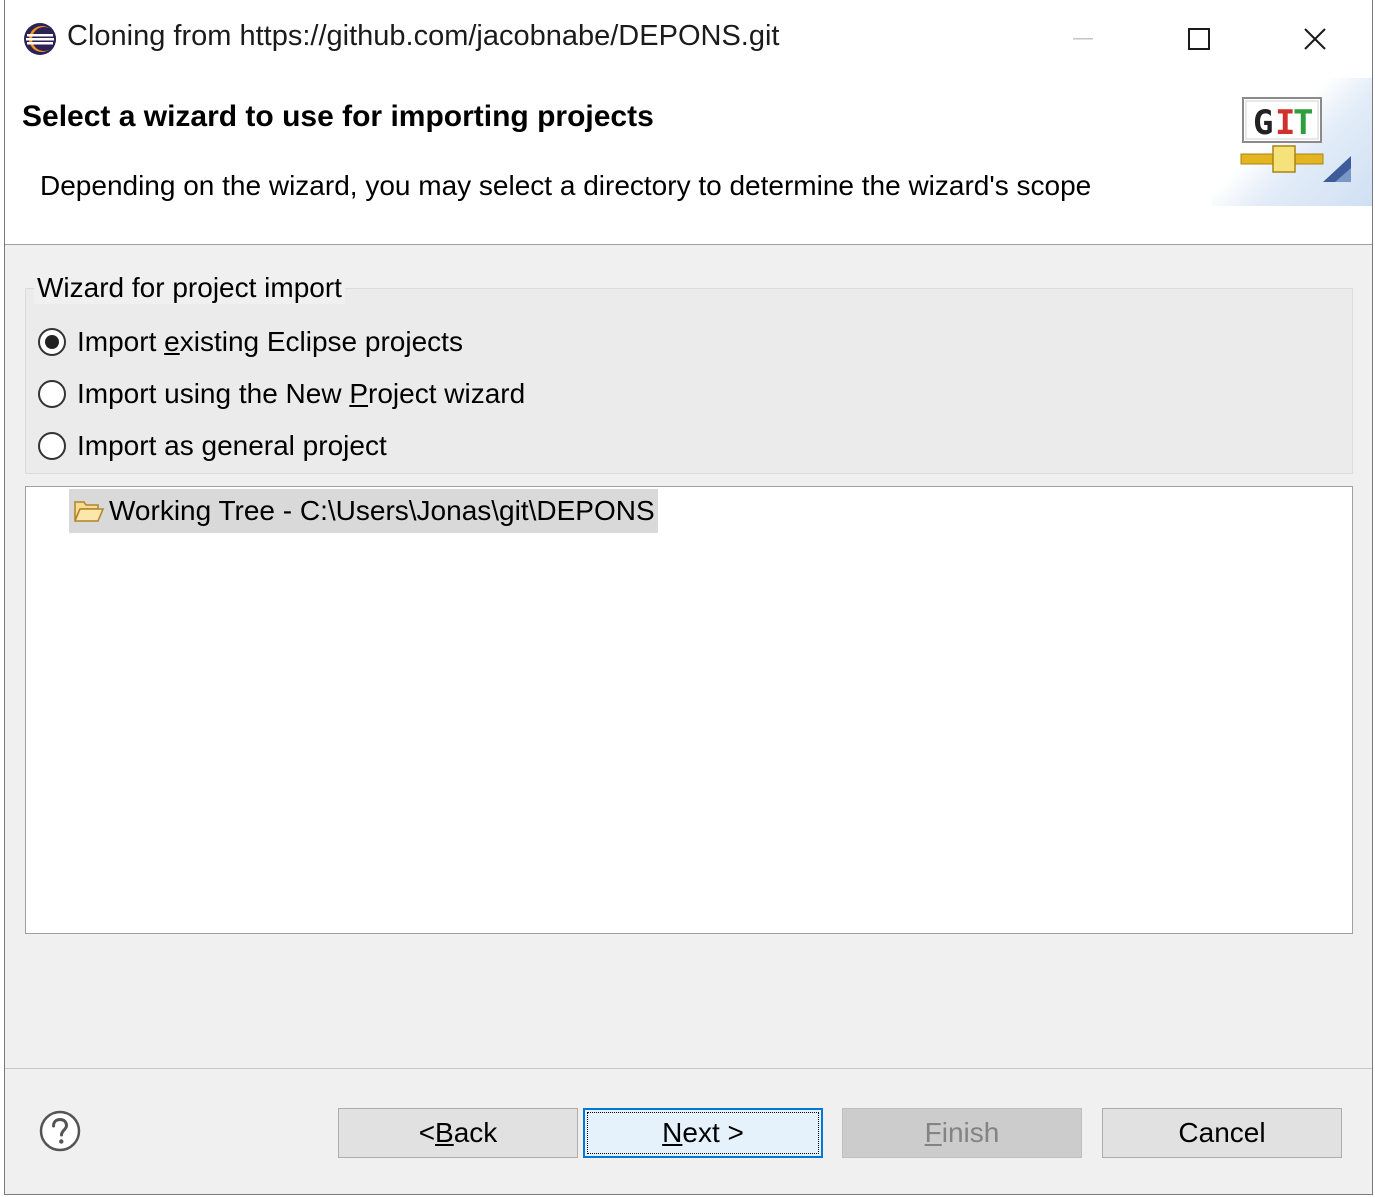 The image size is (1375, 1197). I want to click on back-button: < Back, so click(458, 1133).